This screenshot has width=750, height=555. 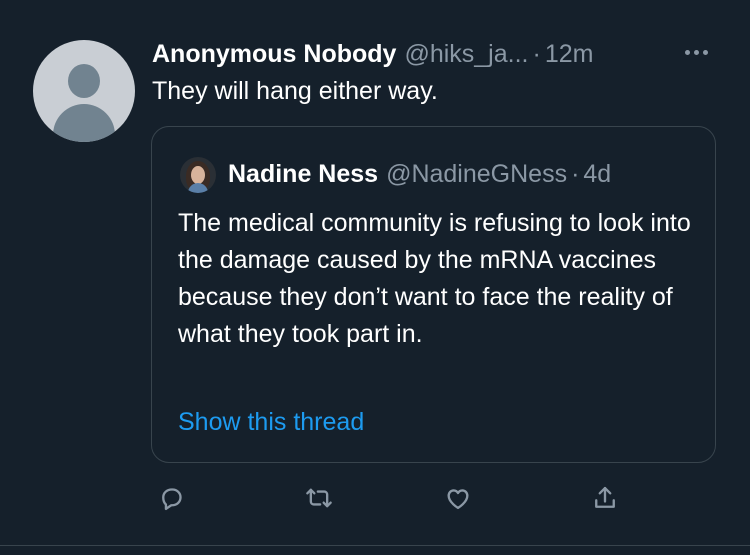 I want to click on reply-icon, so click(x=172, y=499).